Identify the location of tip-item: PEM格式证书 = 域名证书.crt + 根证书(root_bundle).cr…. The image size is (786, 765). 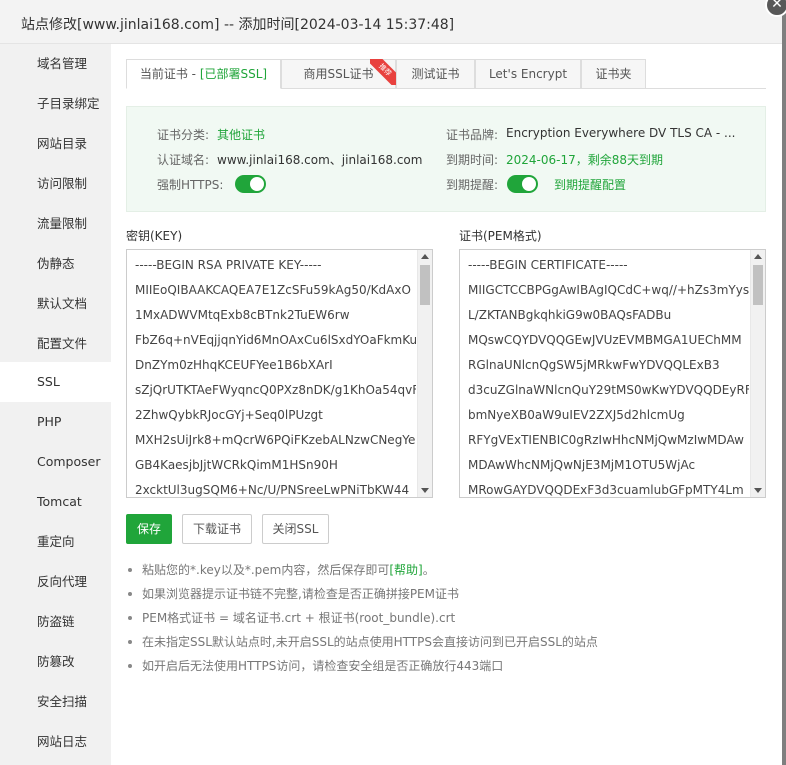
(290, 618).